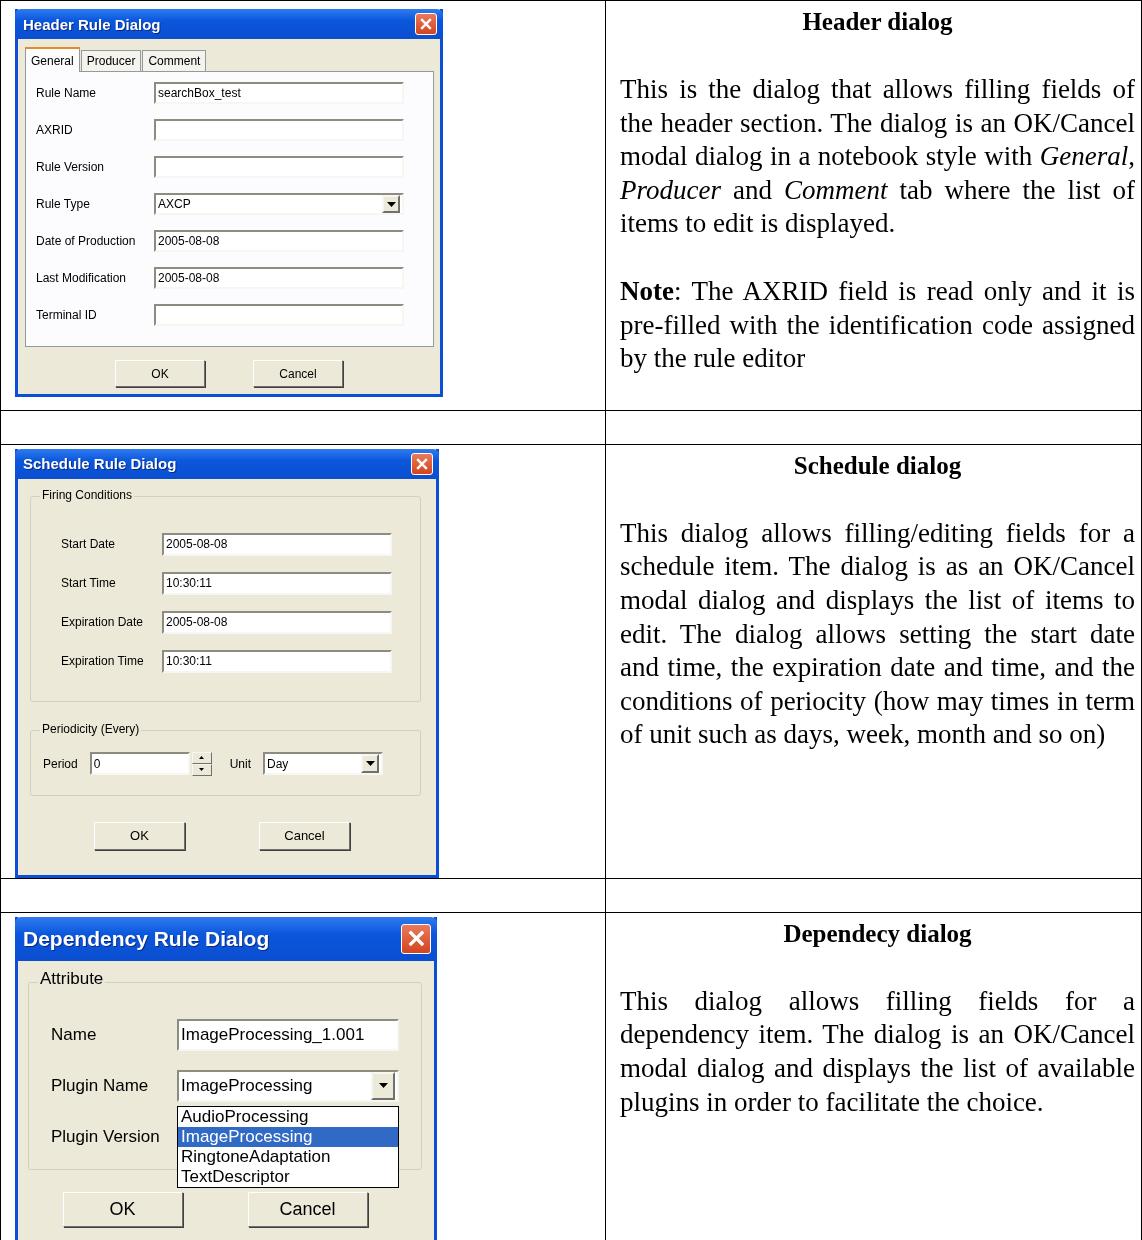 The image size is (1142, 1240). What do you see at coordinates (174, 60) in the screenshot?
I see `tab: Comment` at bounding box center [174, 60].